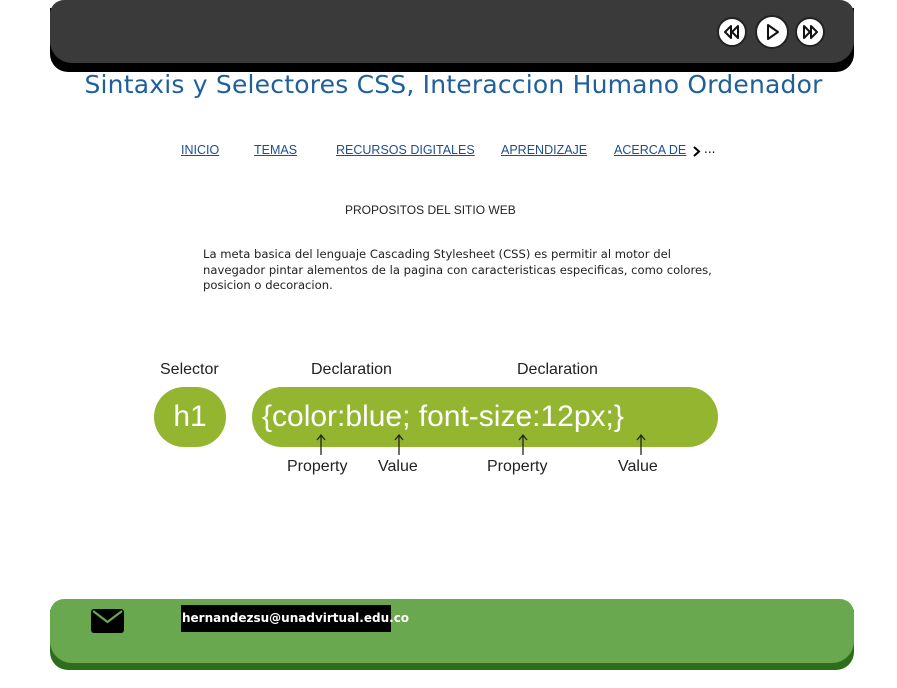 The width and height of the screenshot is (897, 688). What do you see at coordinates (190, 417) in the screenshot?
I see `diagram-selector-pill: h1` at bounding box center [190, 417].